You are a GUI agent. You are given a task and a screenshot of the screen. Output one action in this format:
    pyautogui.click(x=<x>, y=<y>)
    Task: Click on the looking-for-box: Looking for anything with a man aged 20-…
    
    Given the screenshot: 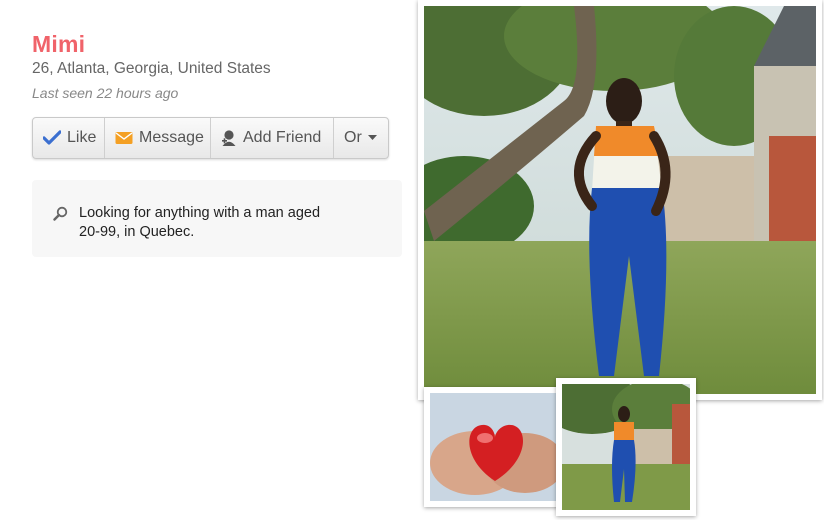 What is the action you would take?
    pyautogui.click(x=217, y=218)
    